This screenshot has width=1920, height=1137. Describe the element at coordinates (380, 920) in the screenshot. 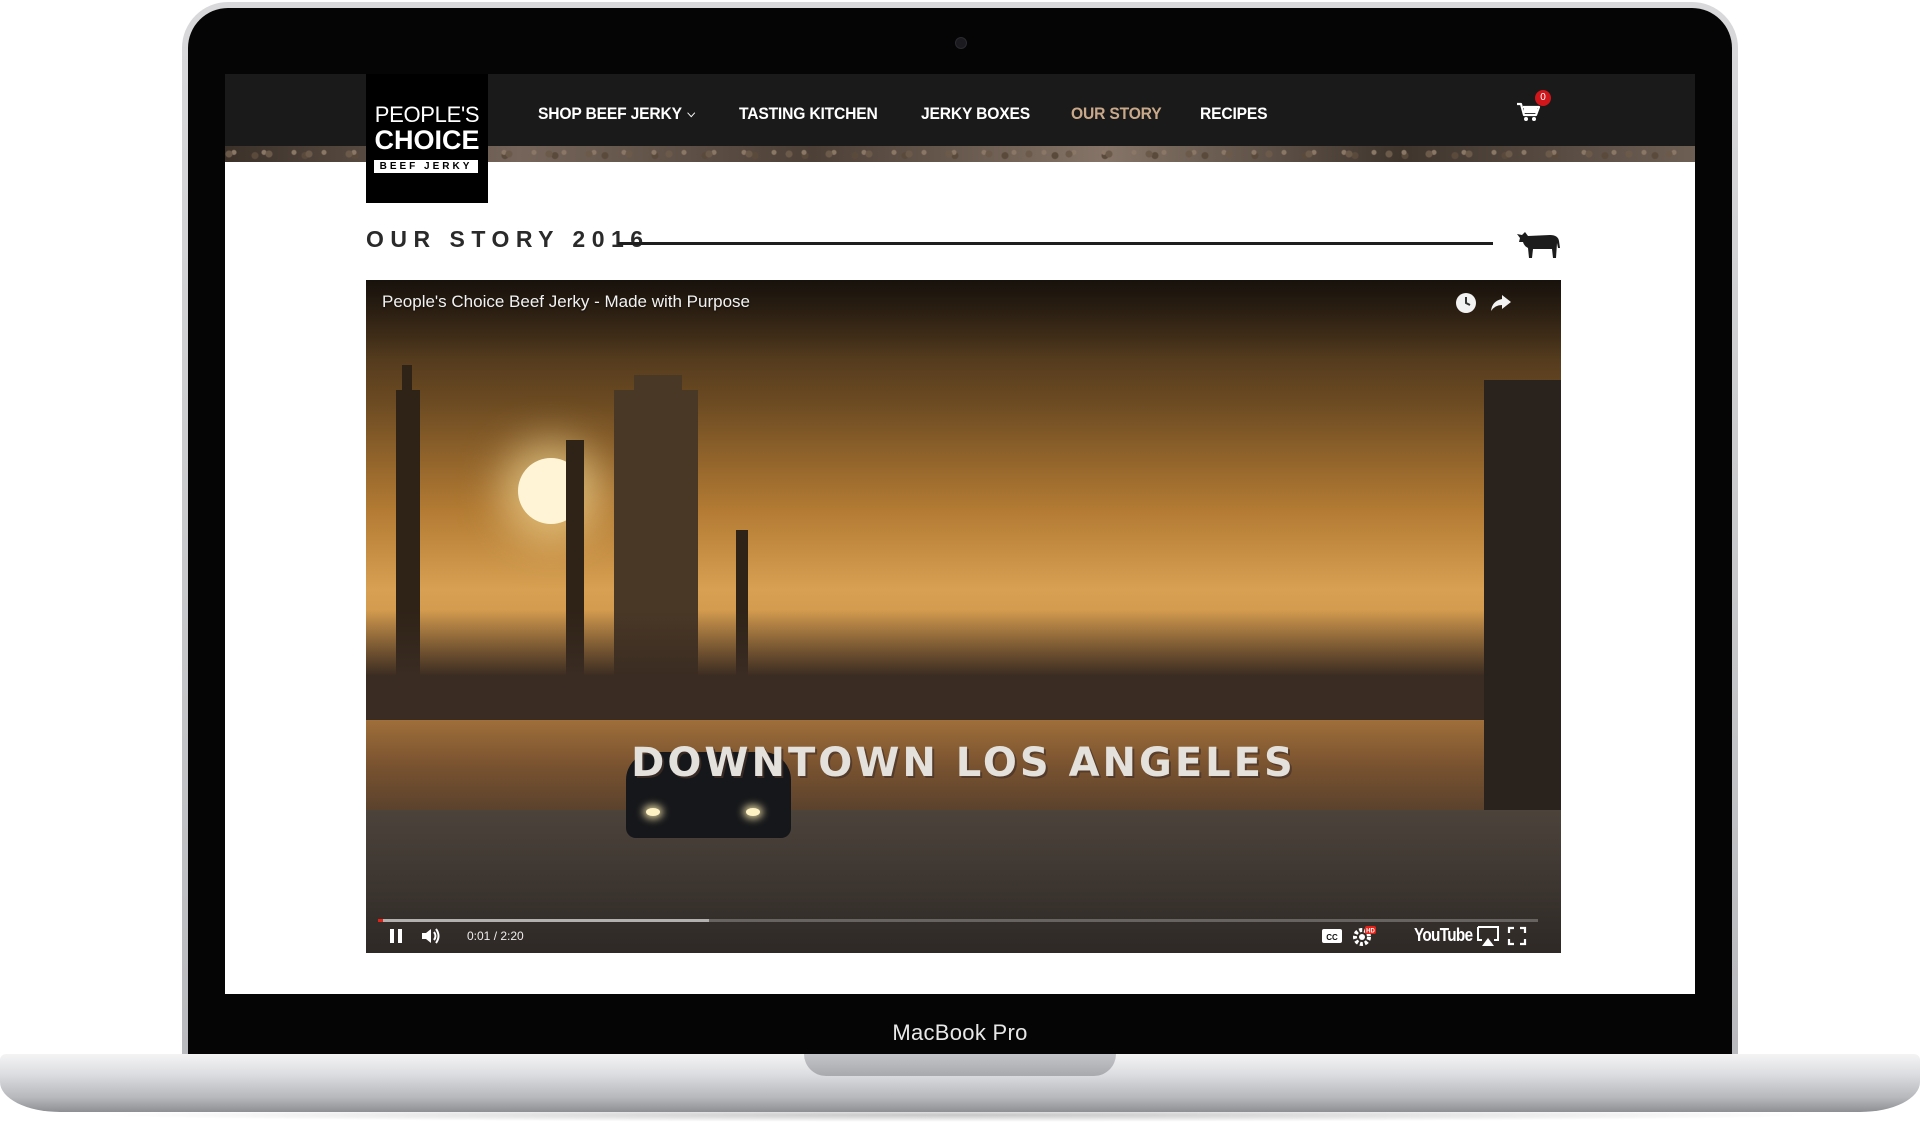

I see `video-played-bar` at that location.